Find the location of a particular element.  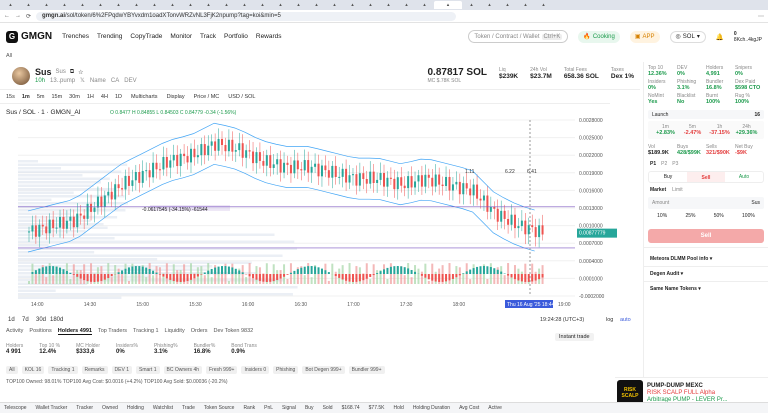

statusbar-item: Telescope is located at coordinates (15, 408).